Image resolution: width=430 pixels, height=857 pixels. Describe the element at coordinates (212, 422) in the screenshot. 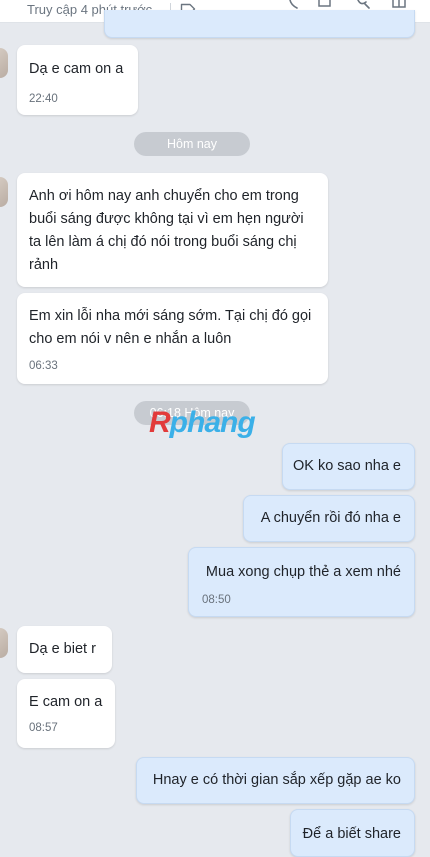

I see `watermark-logo-text: phang` at that location.